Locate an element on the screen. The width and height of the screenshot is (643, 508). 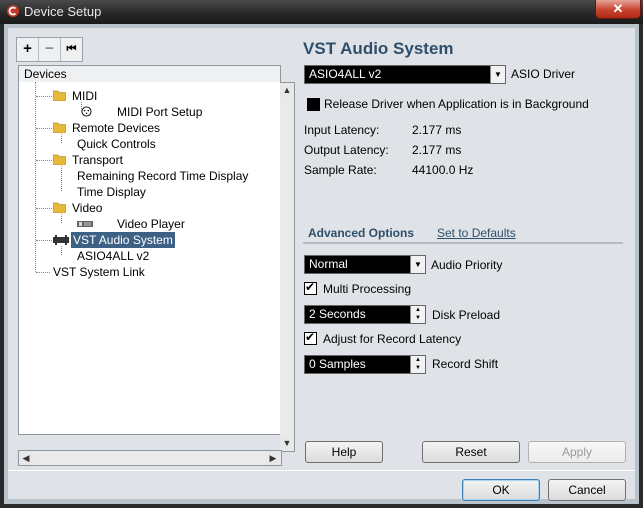
asio-driver-dropdown: ASIO4ALL v2 ▼ is located at coordinates (405, 74).